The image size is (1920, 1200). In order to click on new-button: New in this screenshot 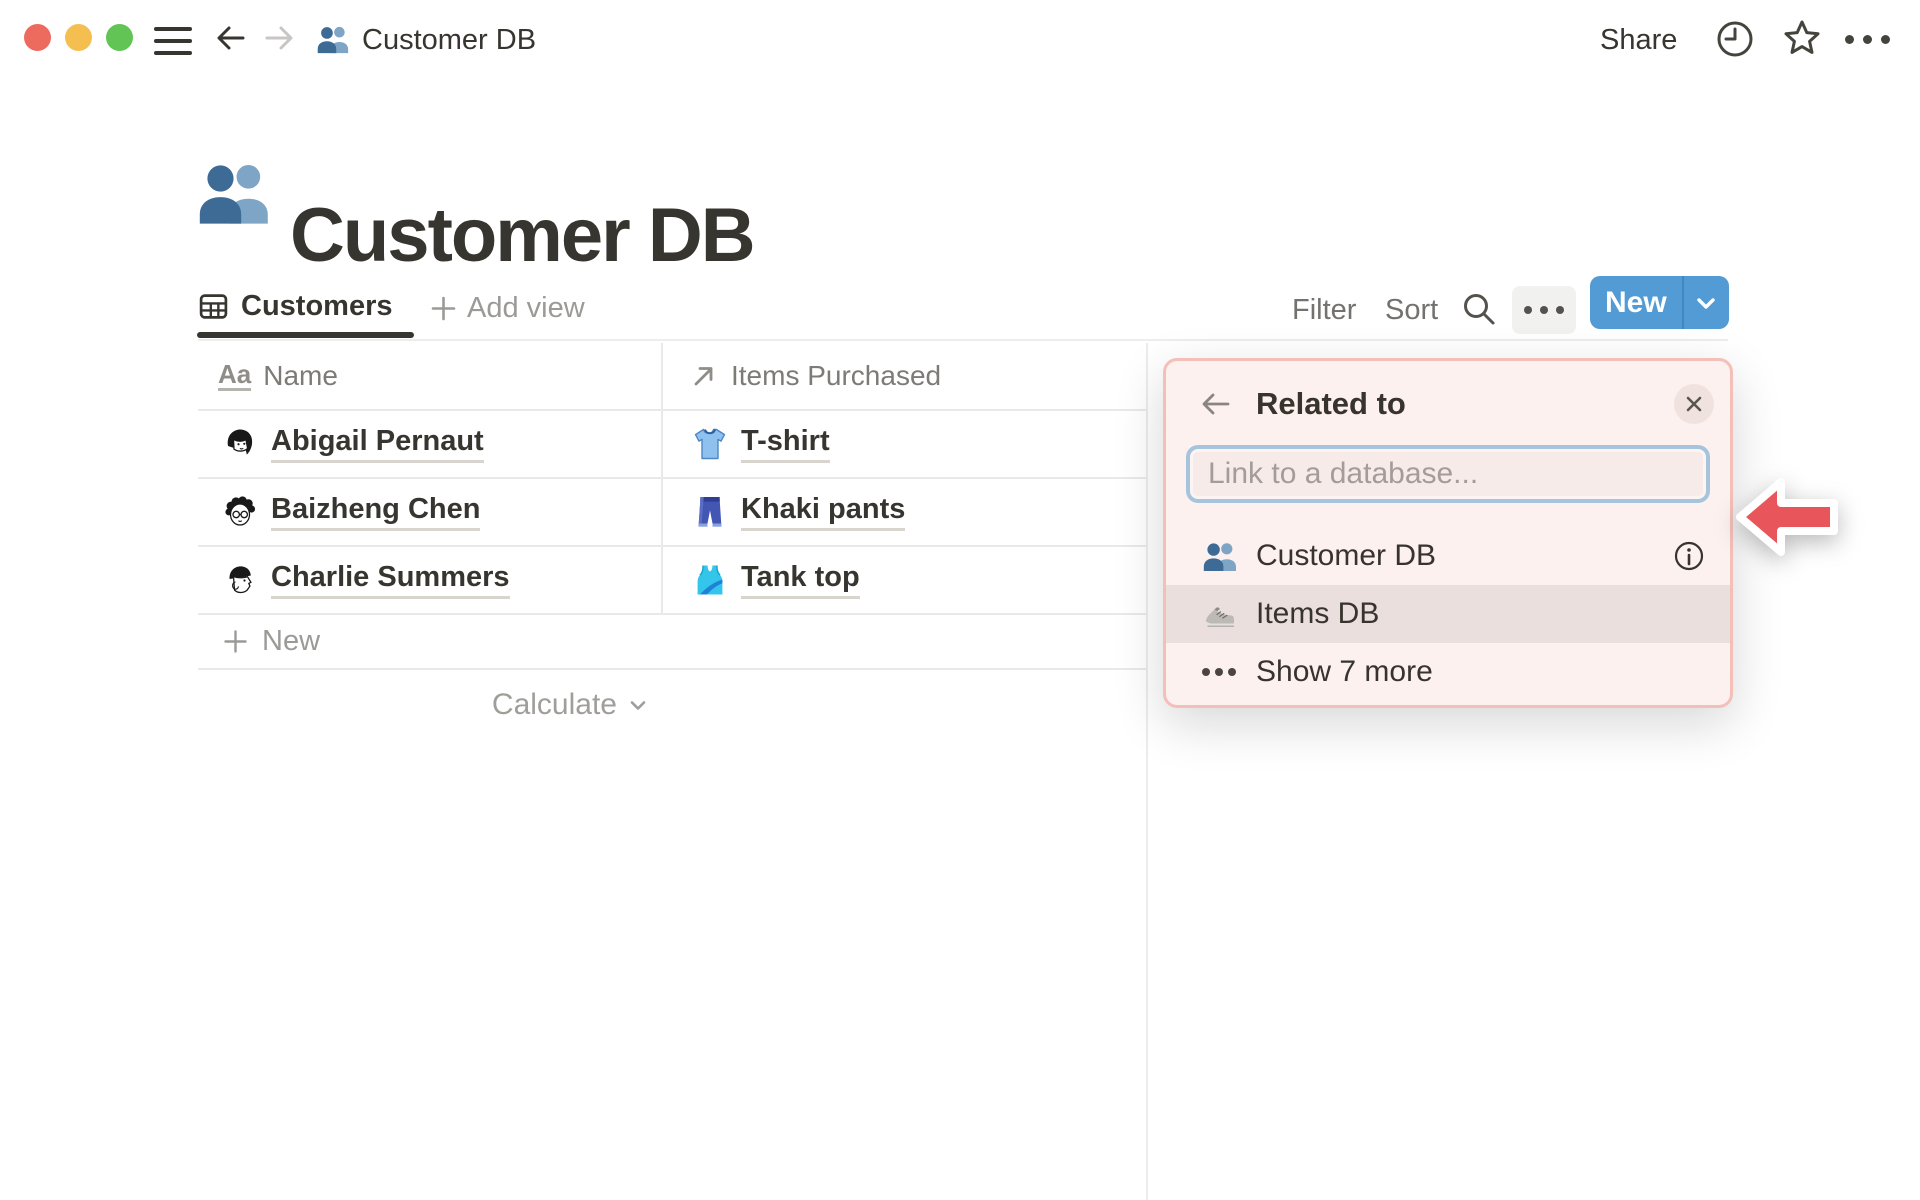, I will do `click(1659, 302)`.